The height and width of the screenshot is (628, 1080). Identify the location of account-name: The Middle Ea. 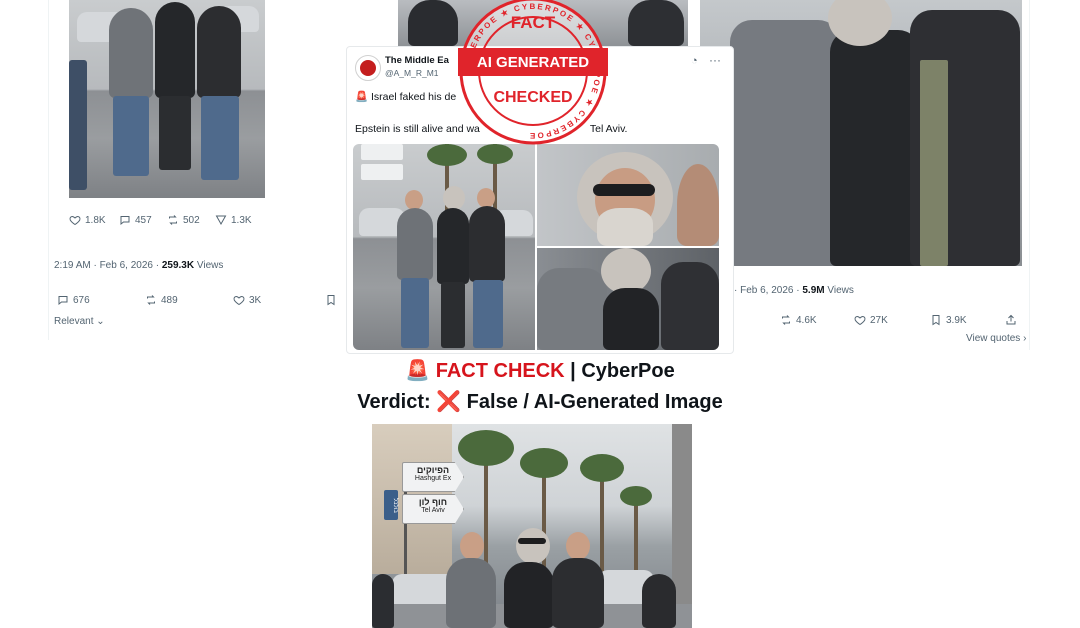
(417, 60).